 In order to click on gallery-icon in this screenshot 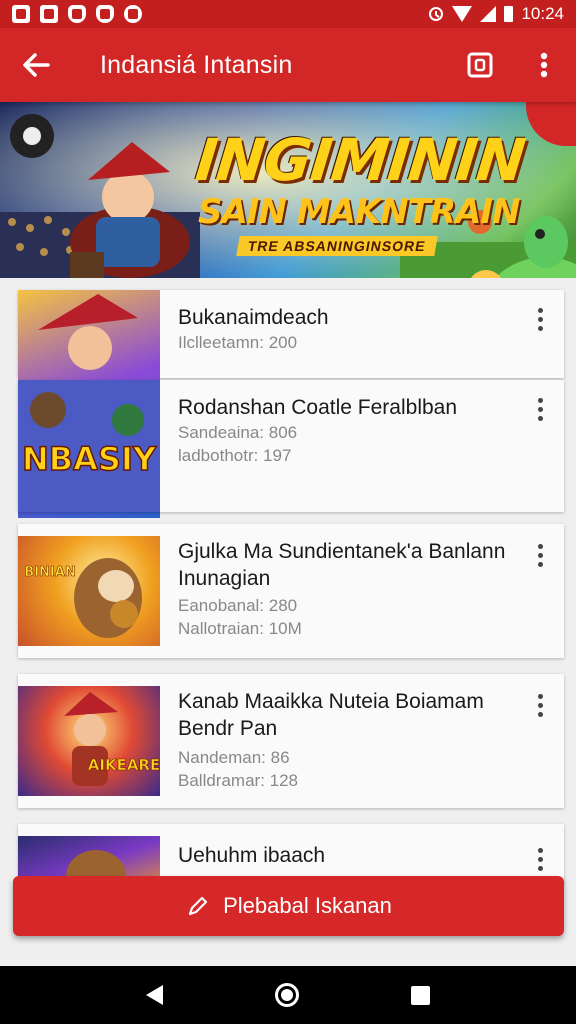, I will do `click(49, 14)`.